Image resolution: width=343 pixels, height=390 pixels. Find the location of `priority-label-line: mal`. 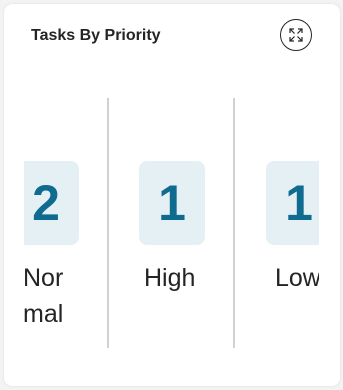

priority-label-line: mal is located at coordinates (44, 314).